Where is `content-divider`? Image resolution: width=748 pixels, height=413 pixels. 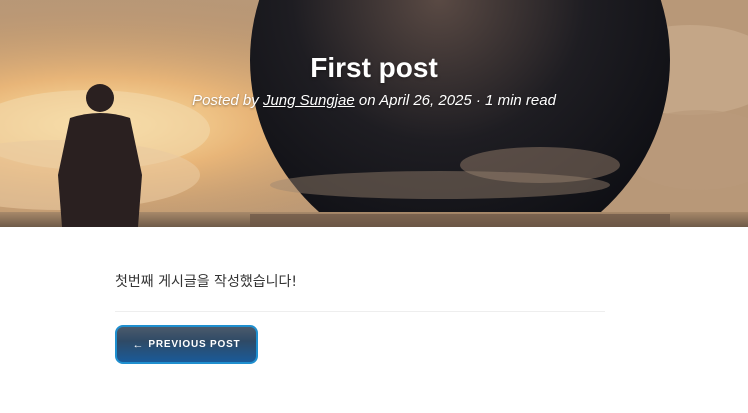
content-divider is located at coordinates (360, 311).